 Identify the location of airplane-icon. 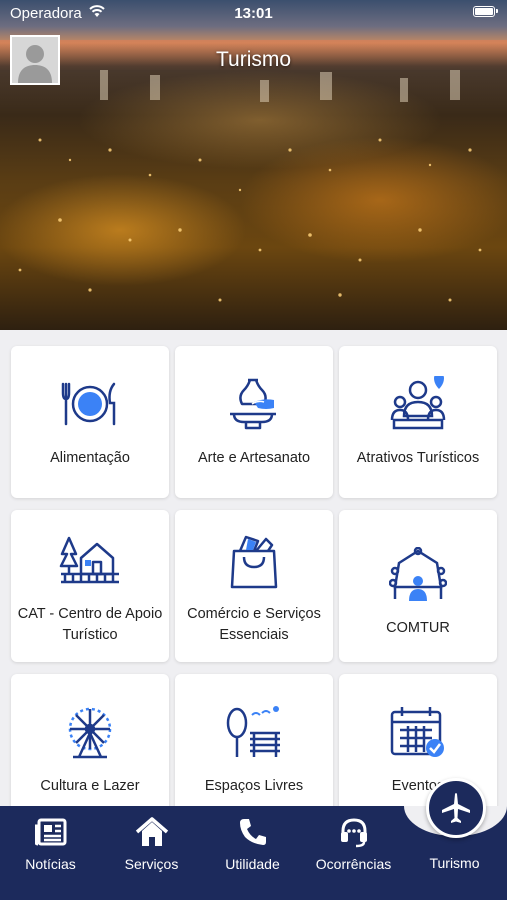
(456, 808).